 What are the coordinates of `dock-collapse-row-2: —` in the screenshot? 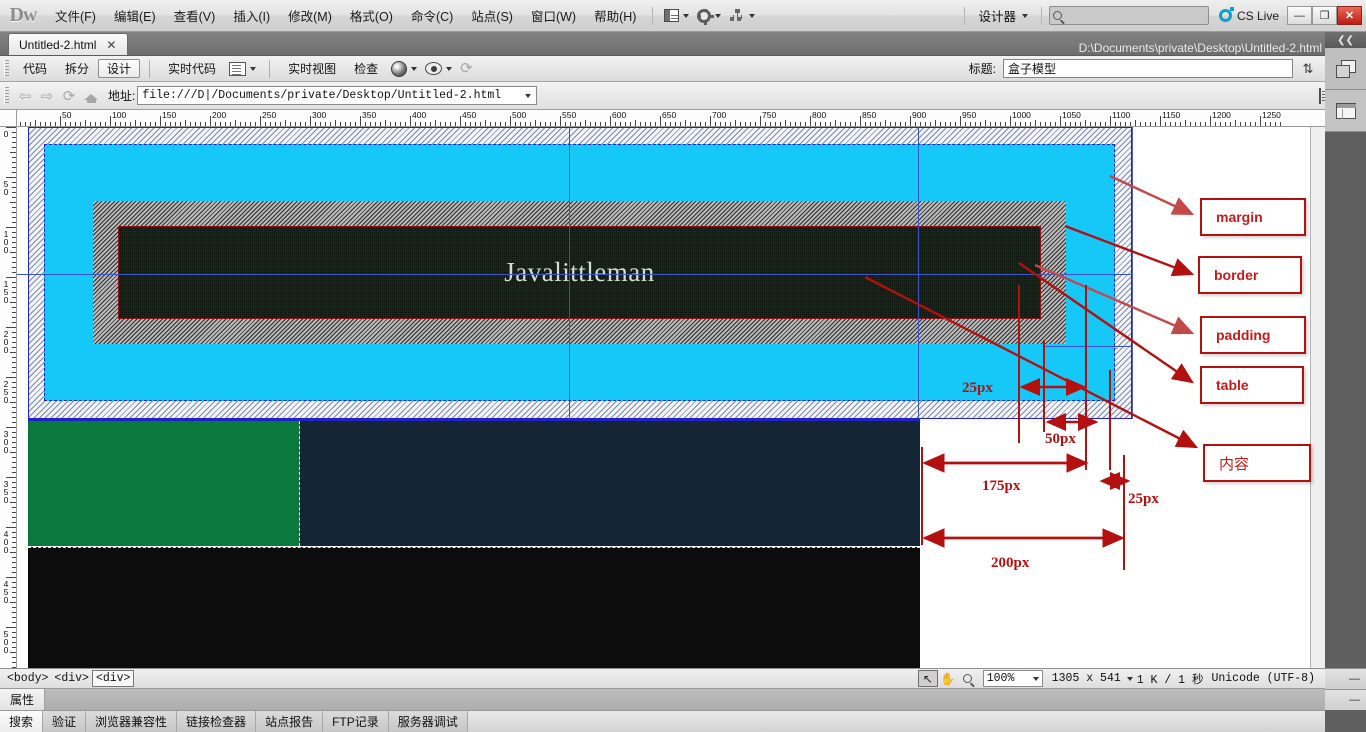 It's located at (1345, 699).